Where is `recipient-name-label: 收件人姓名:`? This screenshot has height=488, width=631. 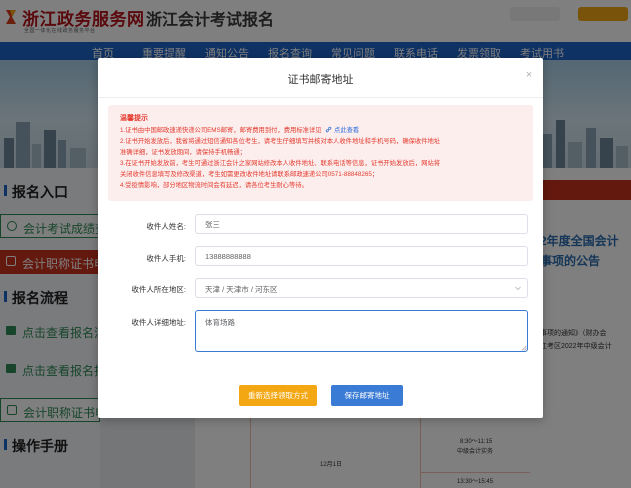
recipient-name-label: 收件人姓名: is located at coordinates (166, 226).